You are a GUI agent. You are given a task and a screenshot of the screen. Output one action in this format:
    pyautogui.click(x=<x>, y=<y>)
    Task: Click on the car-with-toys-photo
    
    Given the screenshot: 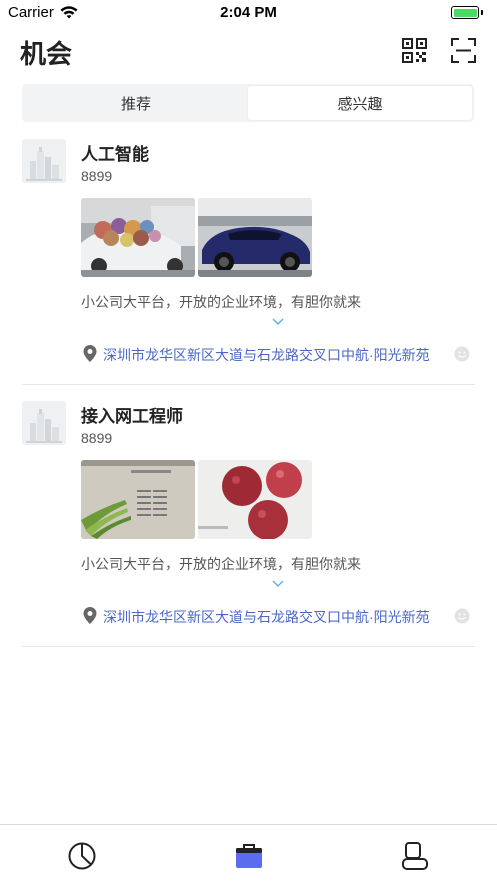 What is the action you would take?
    pyautogui.click(x=138, y=237)
    